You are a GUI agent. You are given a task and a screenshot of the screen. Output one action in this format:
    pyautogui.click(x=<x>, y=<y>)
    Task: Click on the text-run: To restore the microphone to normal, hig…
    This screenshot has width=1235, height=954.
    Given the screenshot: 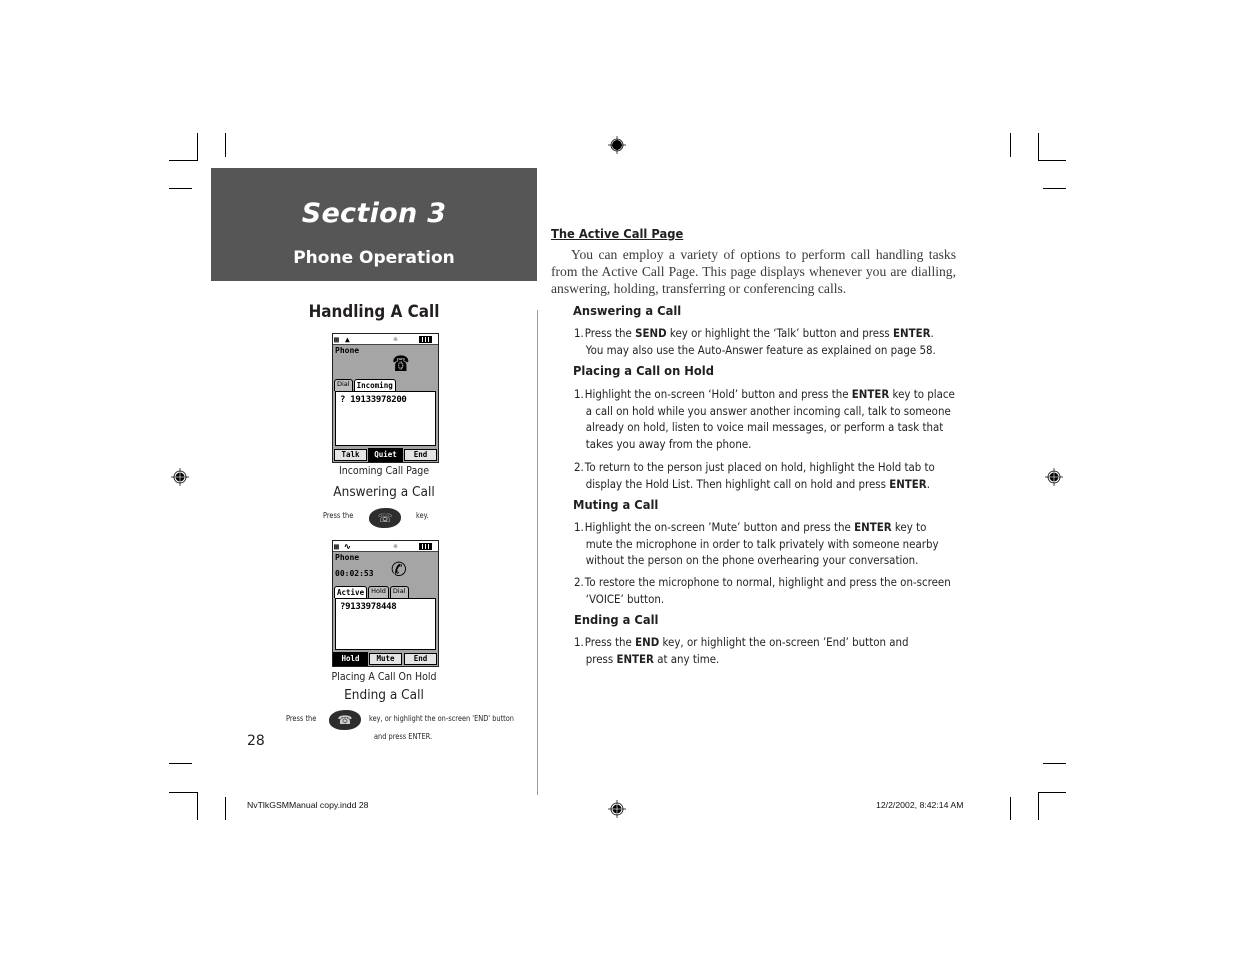 What is the action you would take?
    pyautogui.click(x=767, y=582)
    